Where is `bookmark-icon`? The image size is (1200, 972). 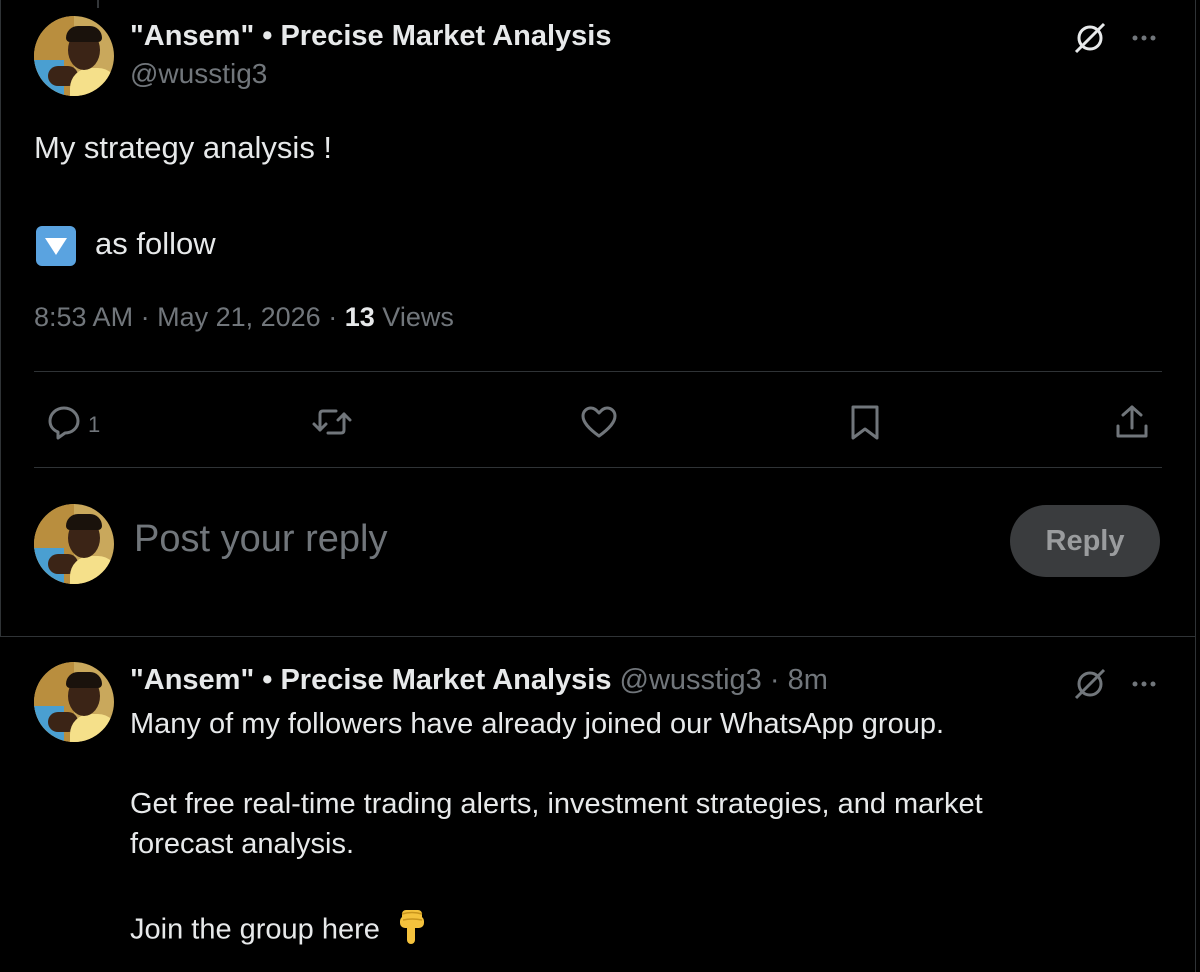
bookmark-icon is located at coordinates (865, 425).